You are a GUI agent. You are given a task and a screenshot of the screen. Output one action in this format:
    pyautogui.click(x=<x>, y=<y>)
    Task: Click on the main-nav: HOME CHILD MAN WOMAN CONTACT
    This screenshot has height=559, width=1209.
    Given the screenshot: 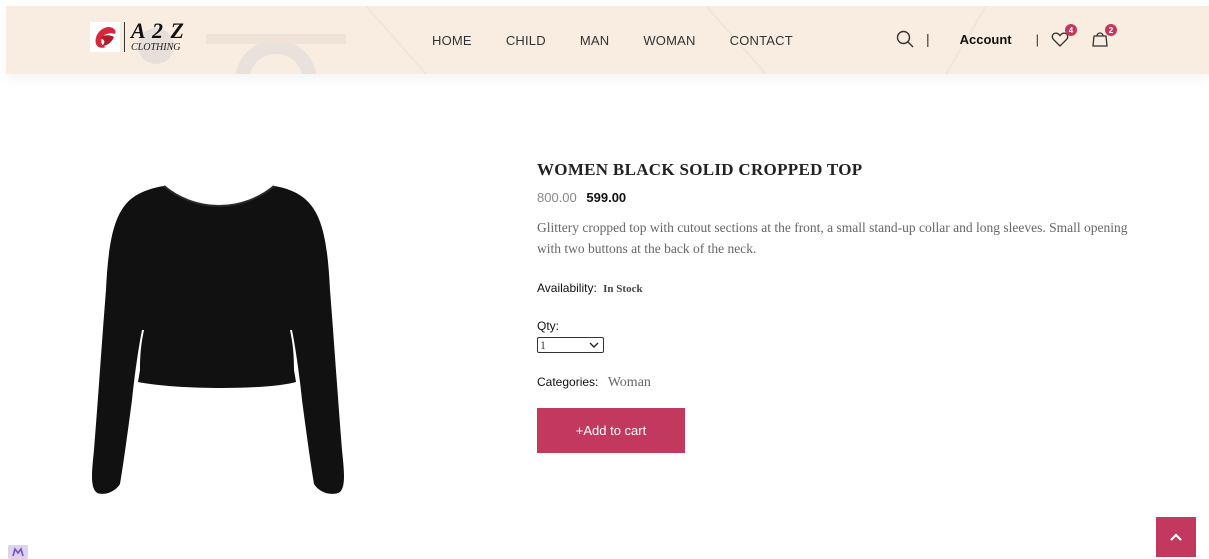 What is the action you would take?
    pyautogui.click(x=629, y=40)
    